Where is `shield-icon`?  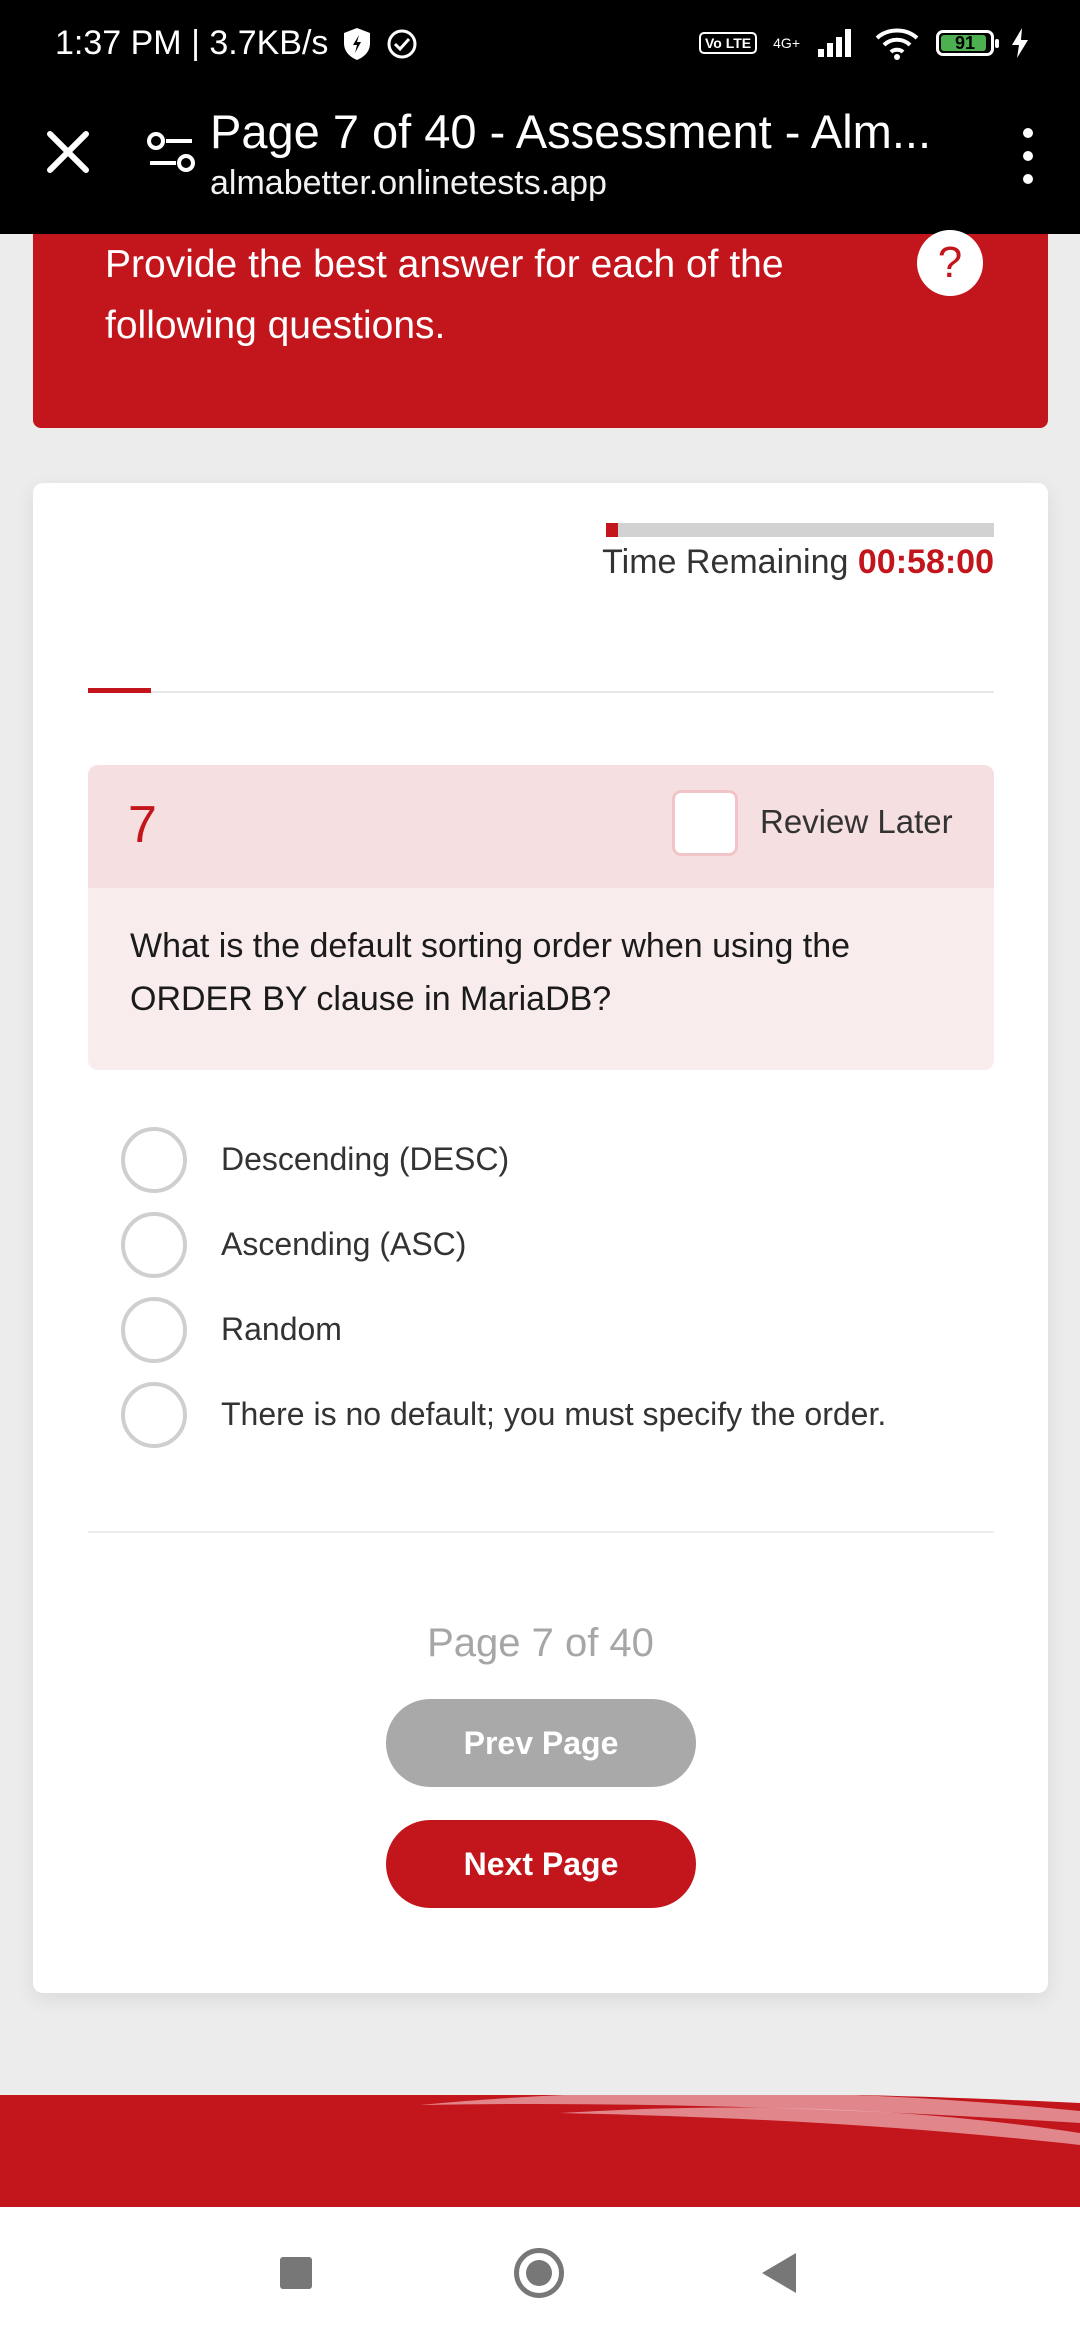
shield-icon is located at coordinates (357, 43).